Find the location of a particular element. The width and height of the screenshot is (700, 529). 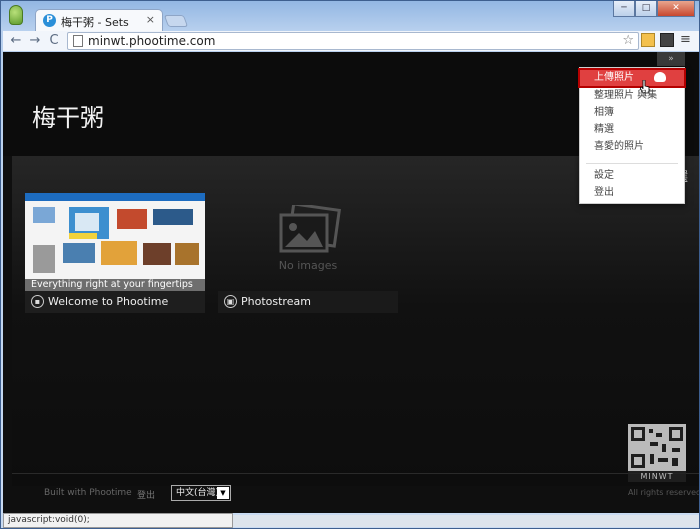

menu-item-albums: 相簿 is located at coordinates (632, 113).